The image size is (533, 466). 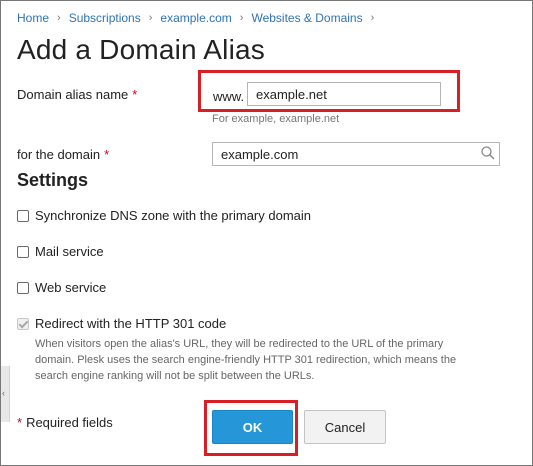 I want to click on redirect-301-label: Redirect with the HTTP 301 code, so click(x=131, y=323).